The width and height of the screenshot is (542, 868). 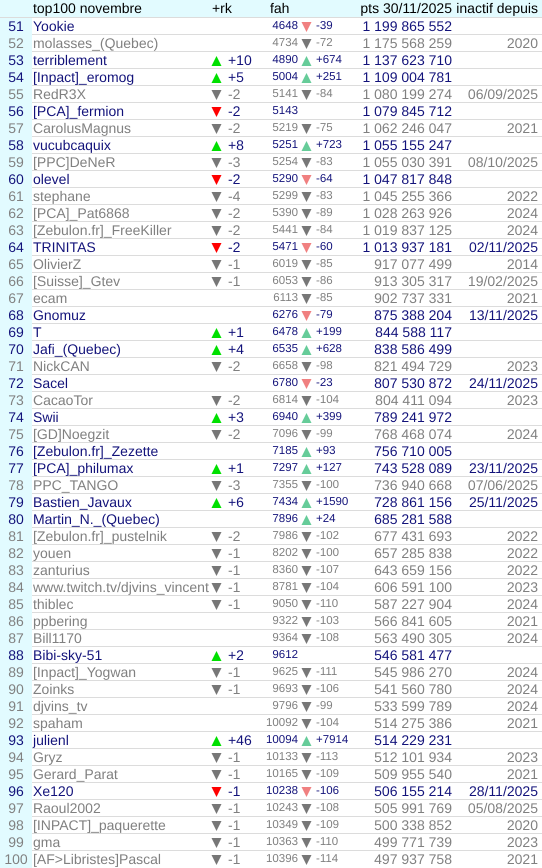 I want to click on points: 821 494 729, so click(x=412, y=366).